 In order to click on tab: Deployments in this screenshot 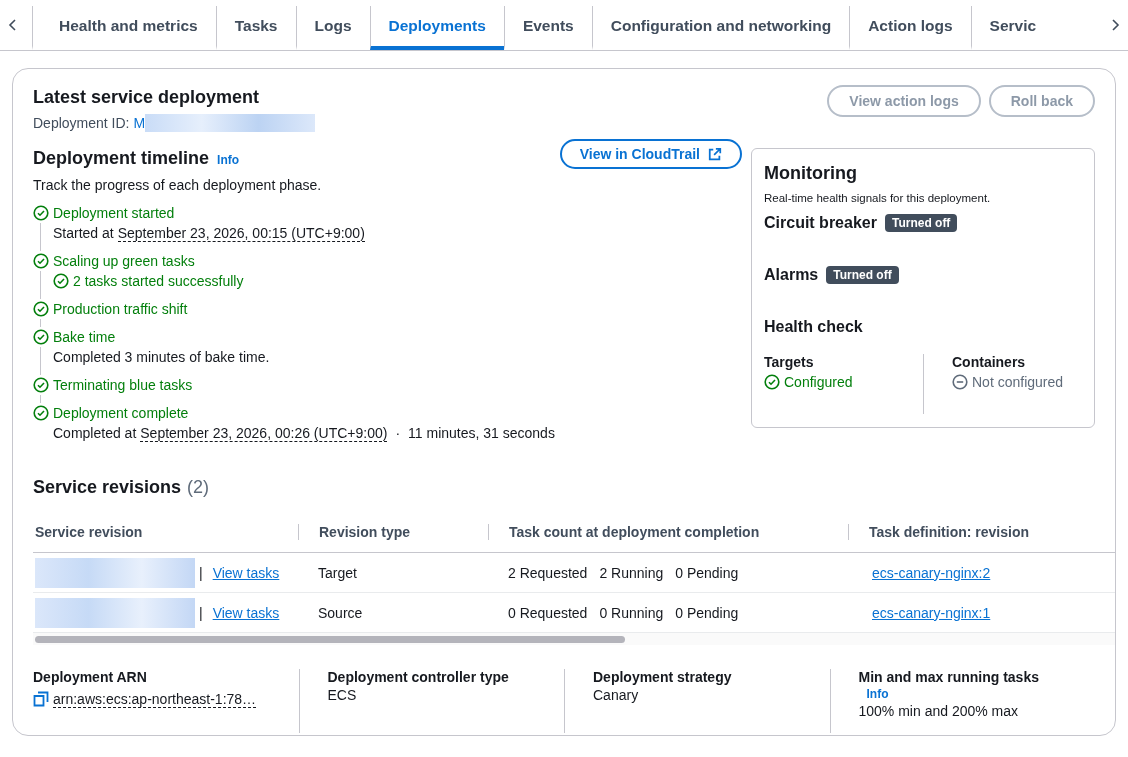, I will do `click(436, 28)`.